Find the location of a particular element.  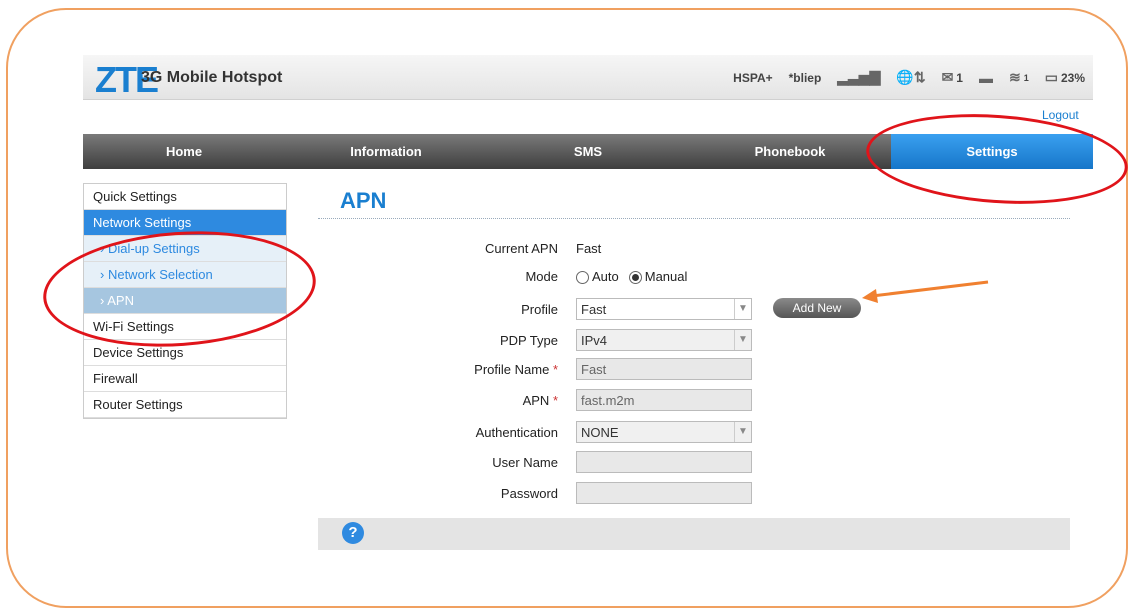

pdp-value: IPv4 is located at coordinates (594, 340).